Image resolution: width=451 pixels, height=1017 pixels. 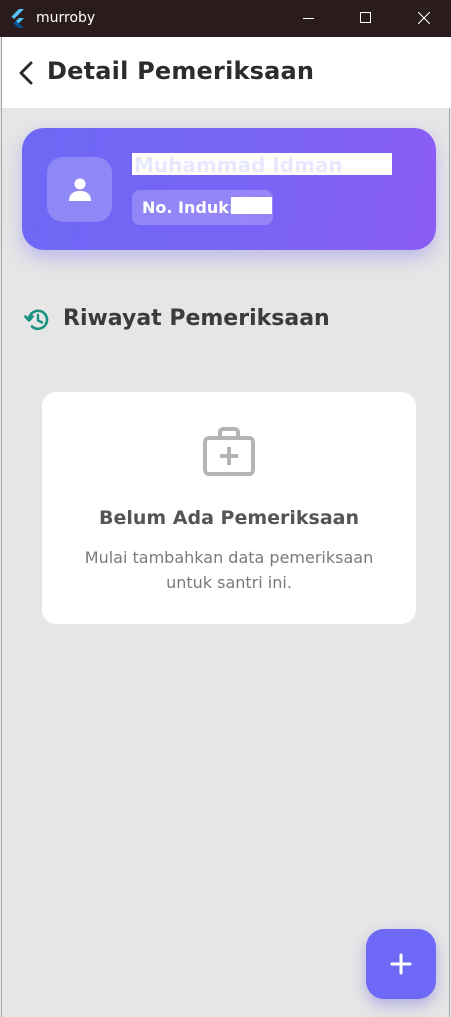 What do you see at coordinates (189, 207) in the screenshot?
I see `induk-label: No. Induk:` at bounding box center [189, 207].